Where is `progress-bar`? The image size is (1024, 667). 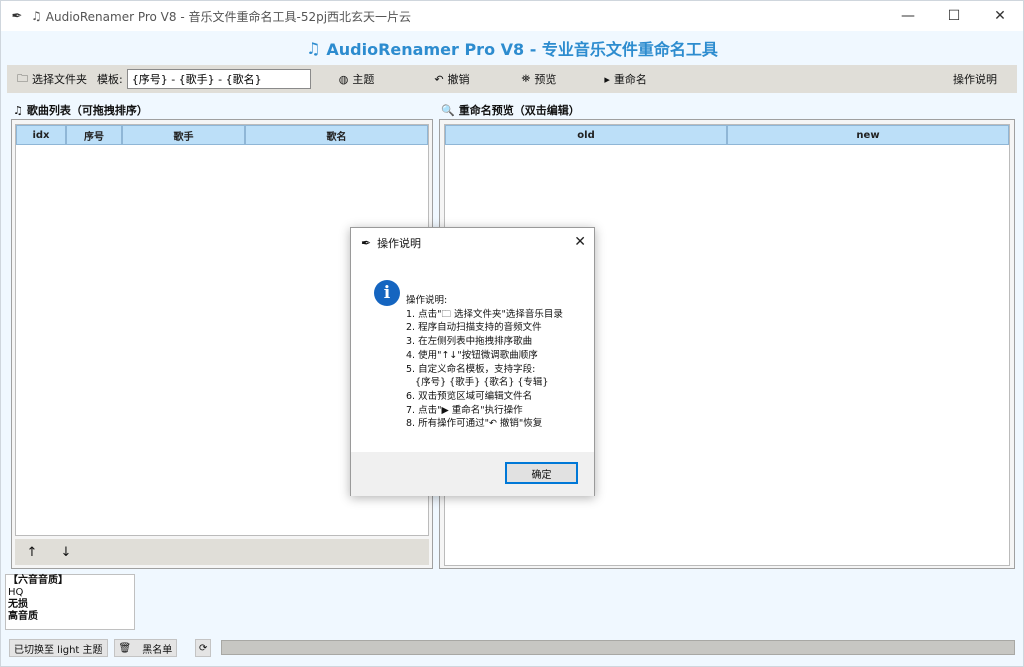
progress-bar is located at coordinates (618, 647).